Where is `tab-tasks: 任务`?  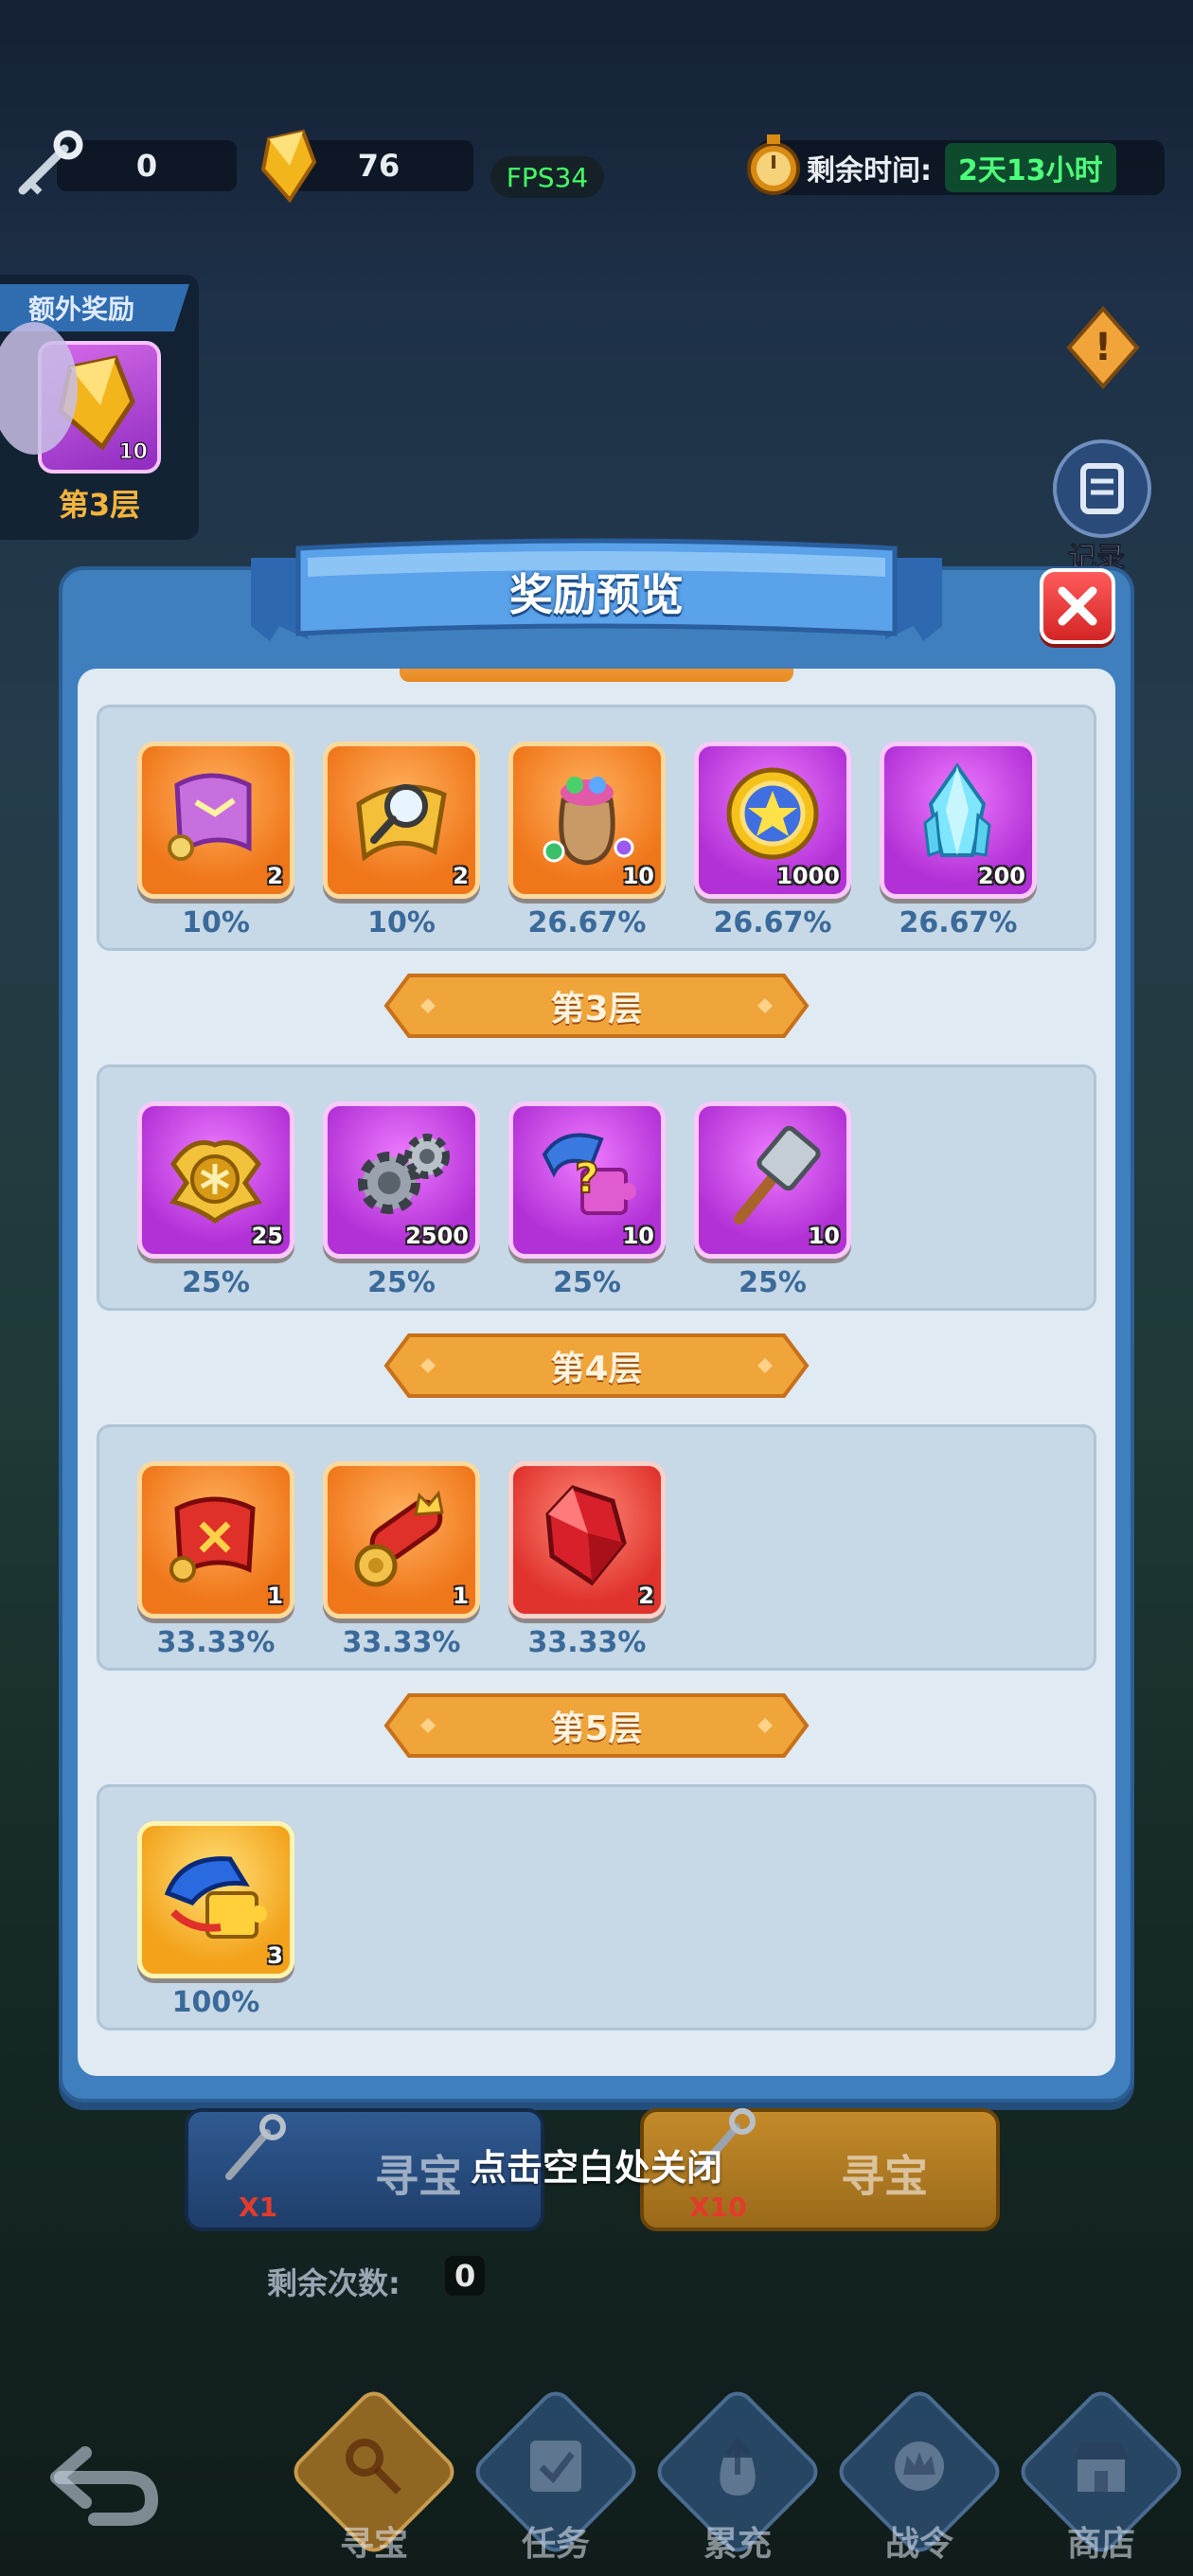
tab-tasks: 任务 is located at coordinates (556, 2480).